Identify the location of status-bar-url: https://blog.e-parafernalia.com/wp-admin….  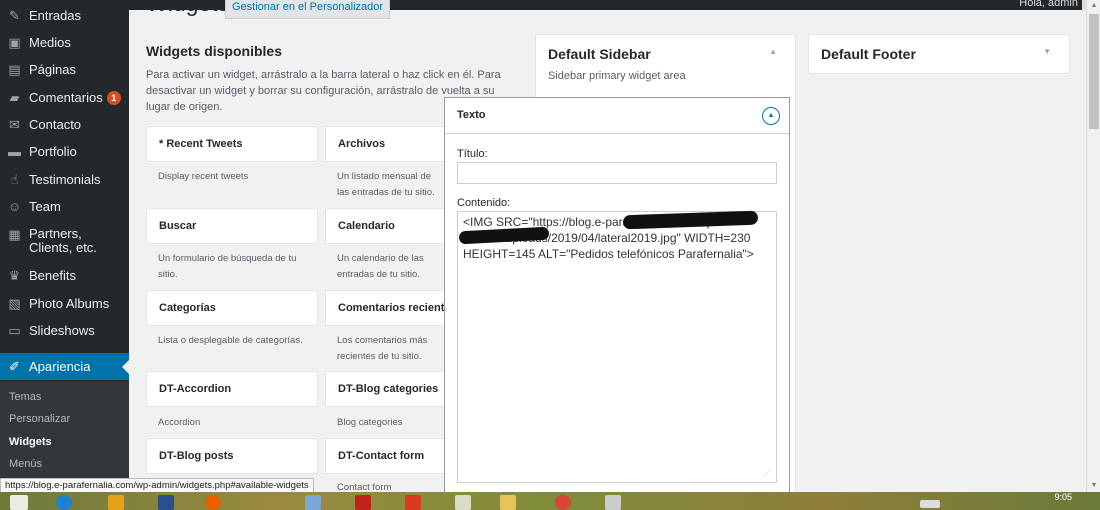
(157, 485).